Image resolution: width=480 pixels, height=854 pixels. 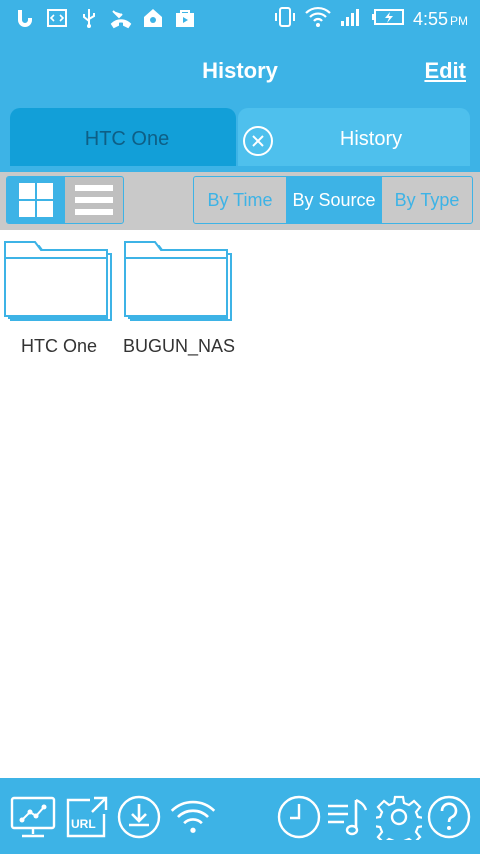 I want to click on folder-item: HTC One, so click(x=59, y=297).